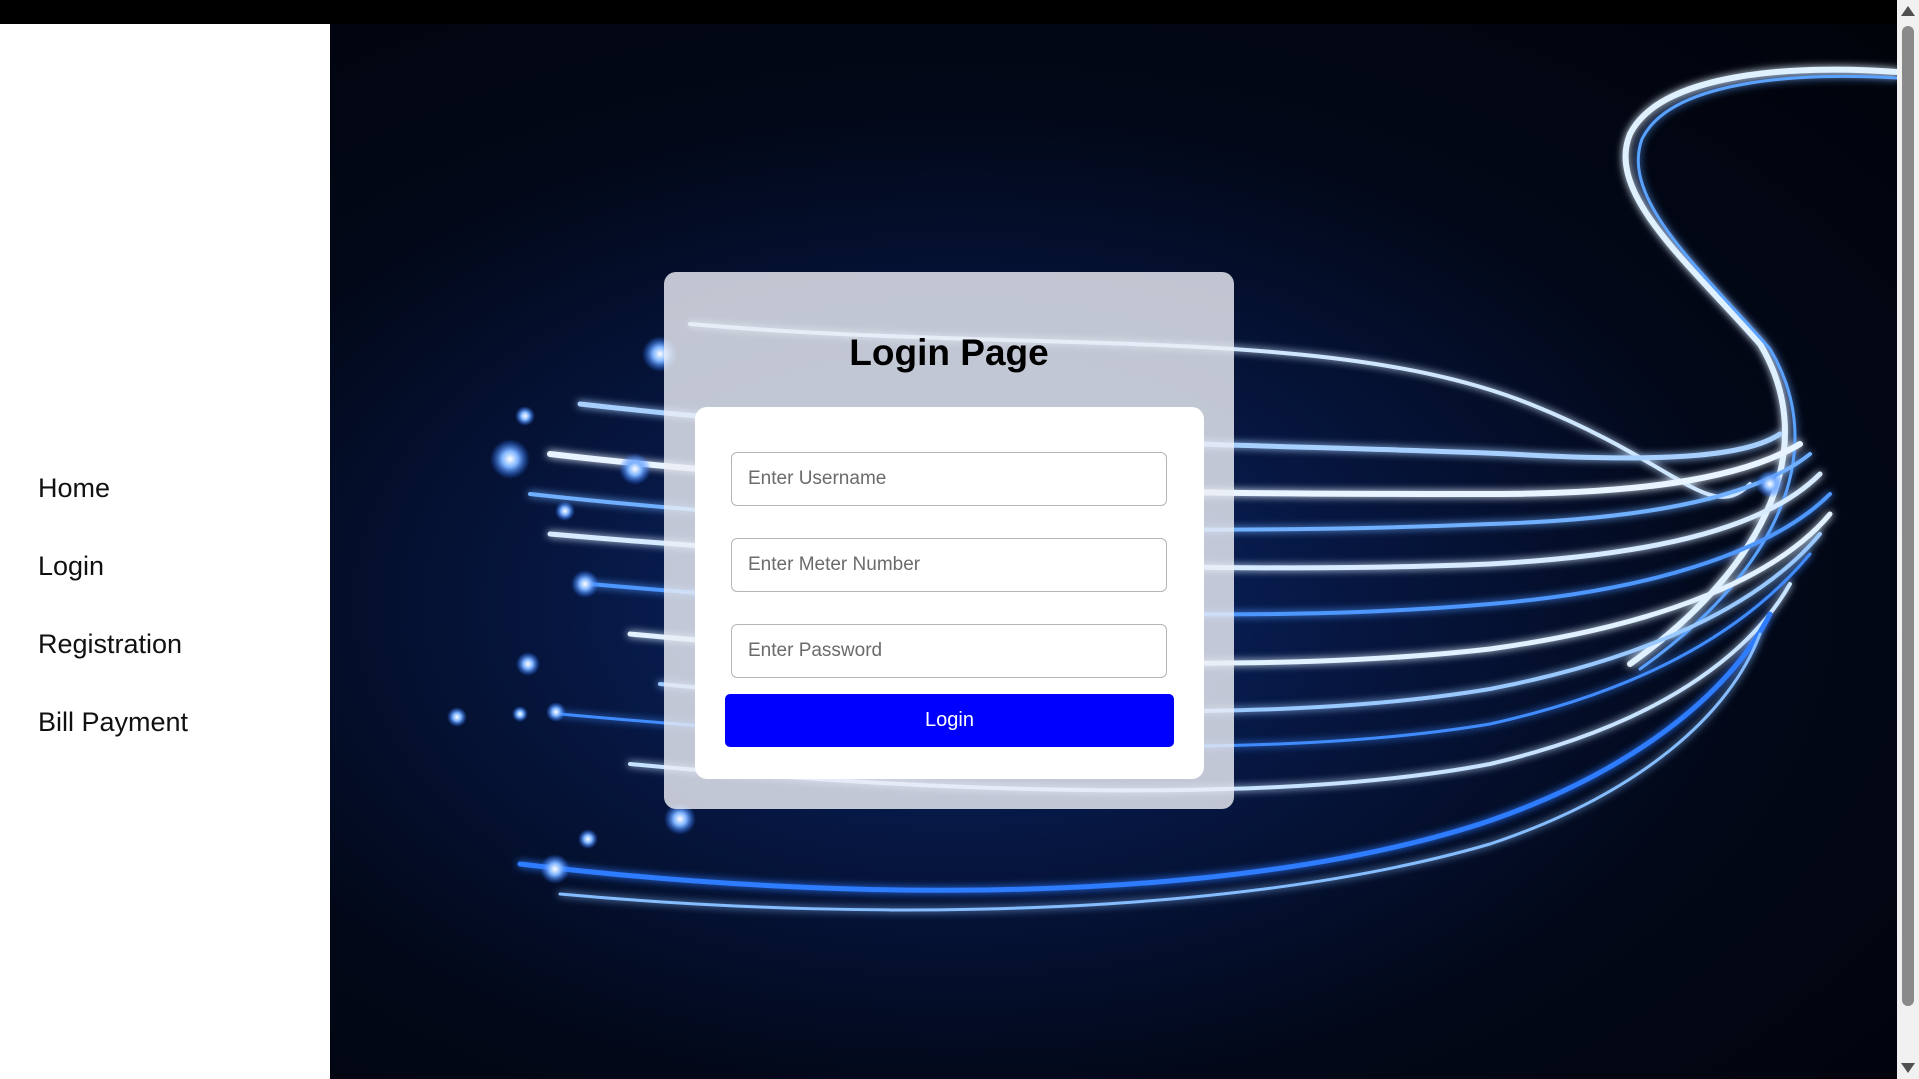 The height and width of the screenshot is (1079, 1919). Describe the element at coordinates (949, 651) in the screenshot. I see `password-input` at that location.